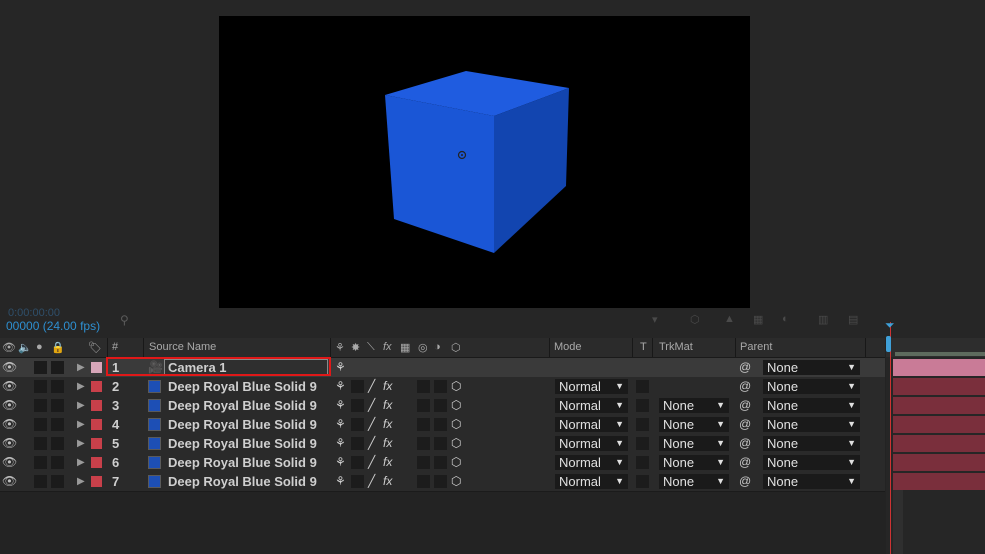 This screenshot has height=554, width=985. Describe the element at coordinates (731, 319) in the screenshot. I see `hide-shy-layers-icon: ▲` at that location.